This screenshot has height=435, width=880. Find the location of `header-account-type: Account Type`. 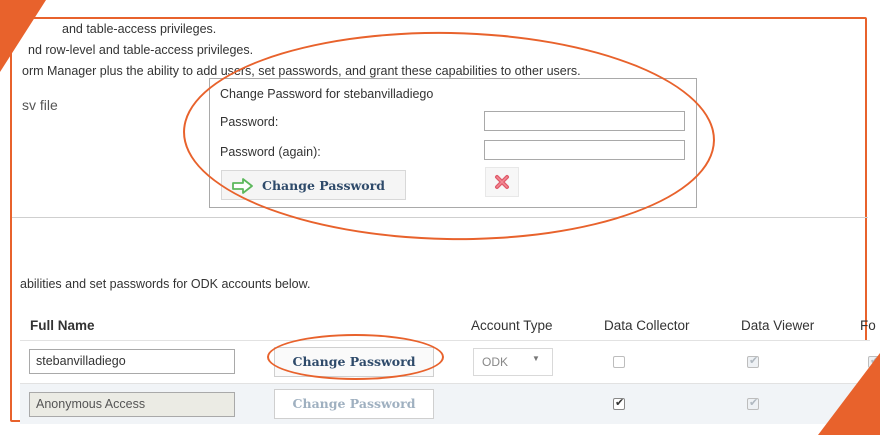

header-account-type: Account Type is located at coordinates (512, 325).